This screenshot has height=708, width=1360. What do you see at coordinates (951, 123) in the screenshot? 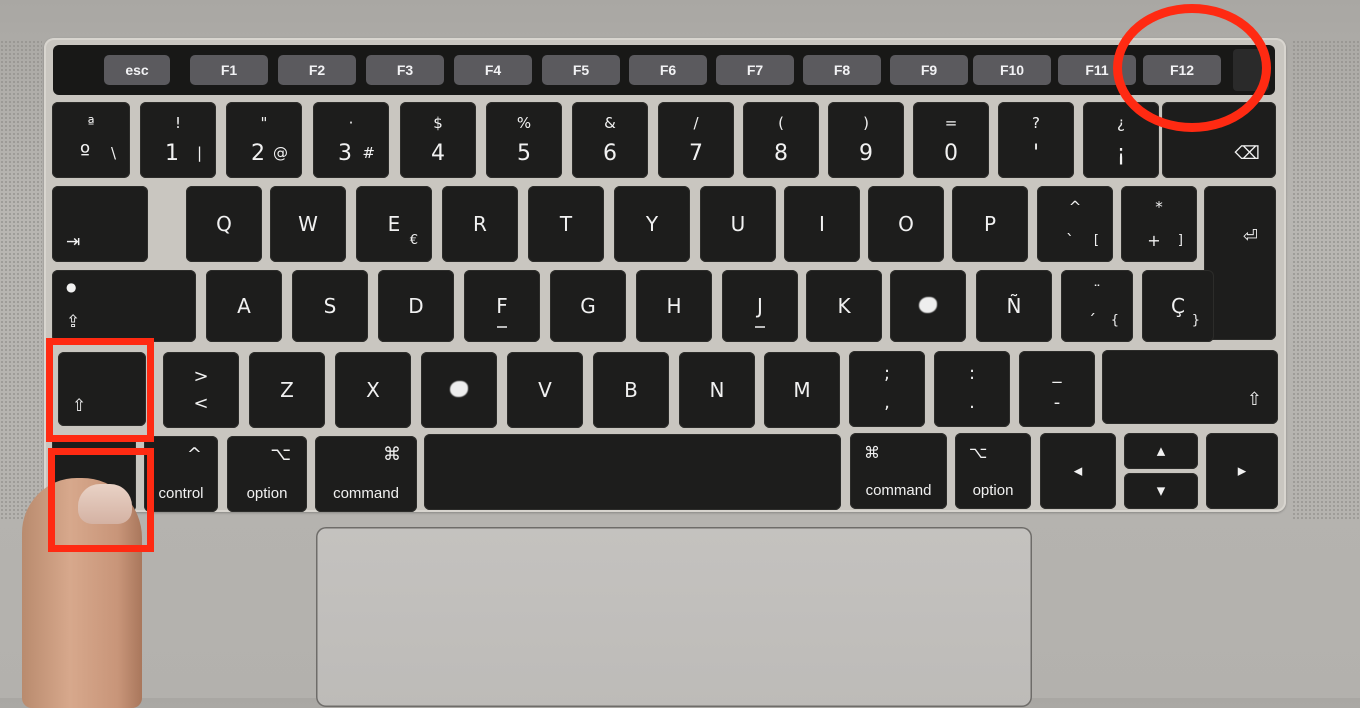
I see `key-top-char: =` at bounding box center [951, 123].